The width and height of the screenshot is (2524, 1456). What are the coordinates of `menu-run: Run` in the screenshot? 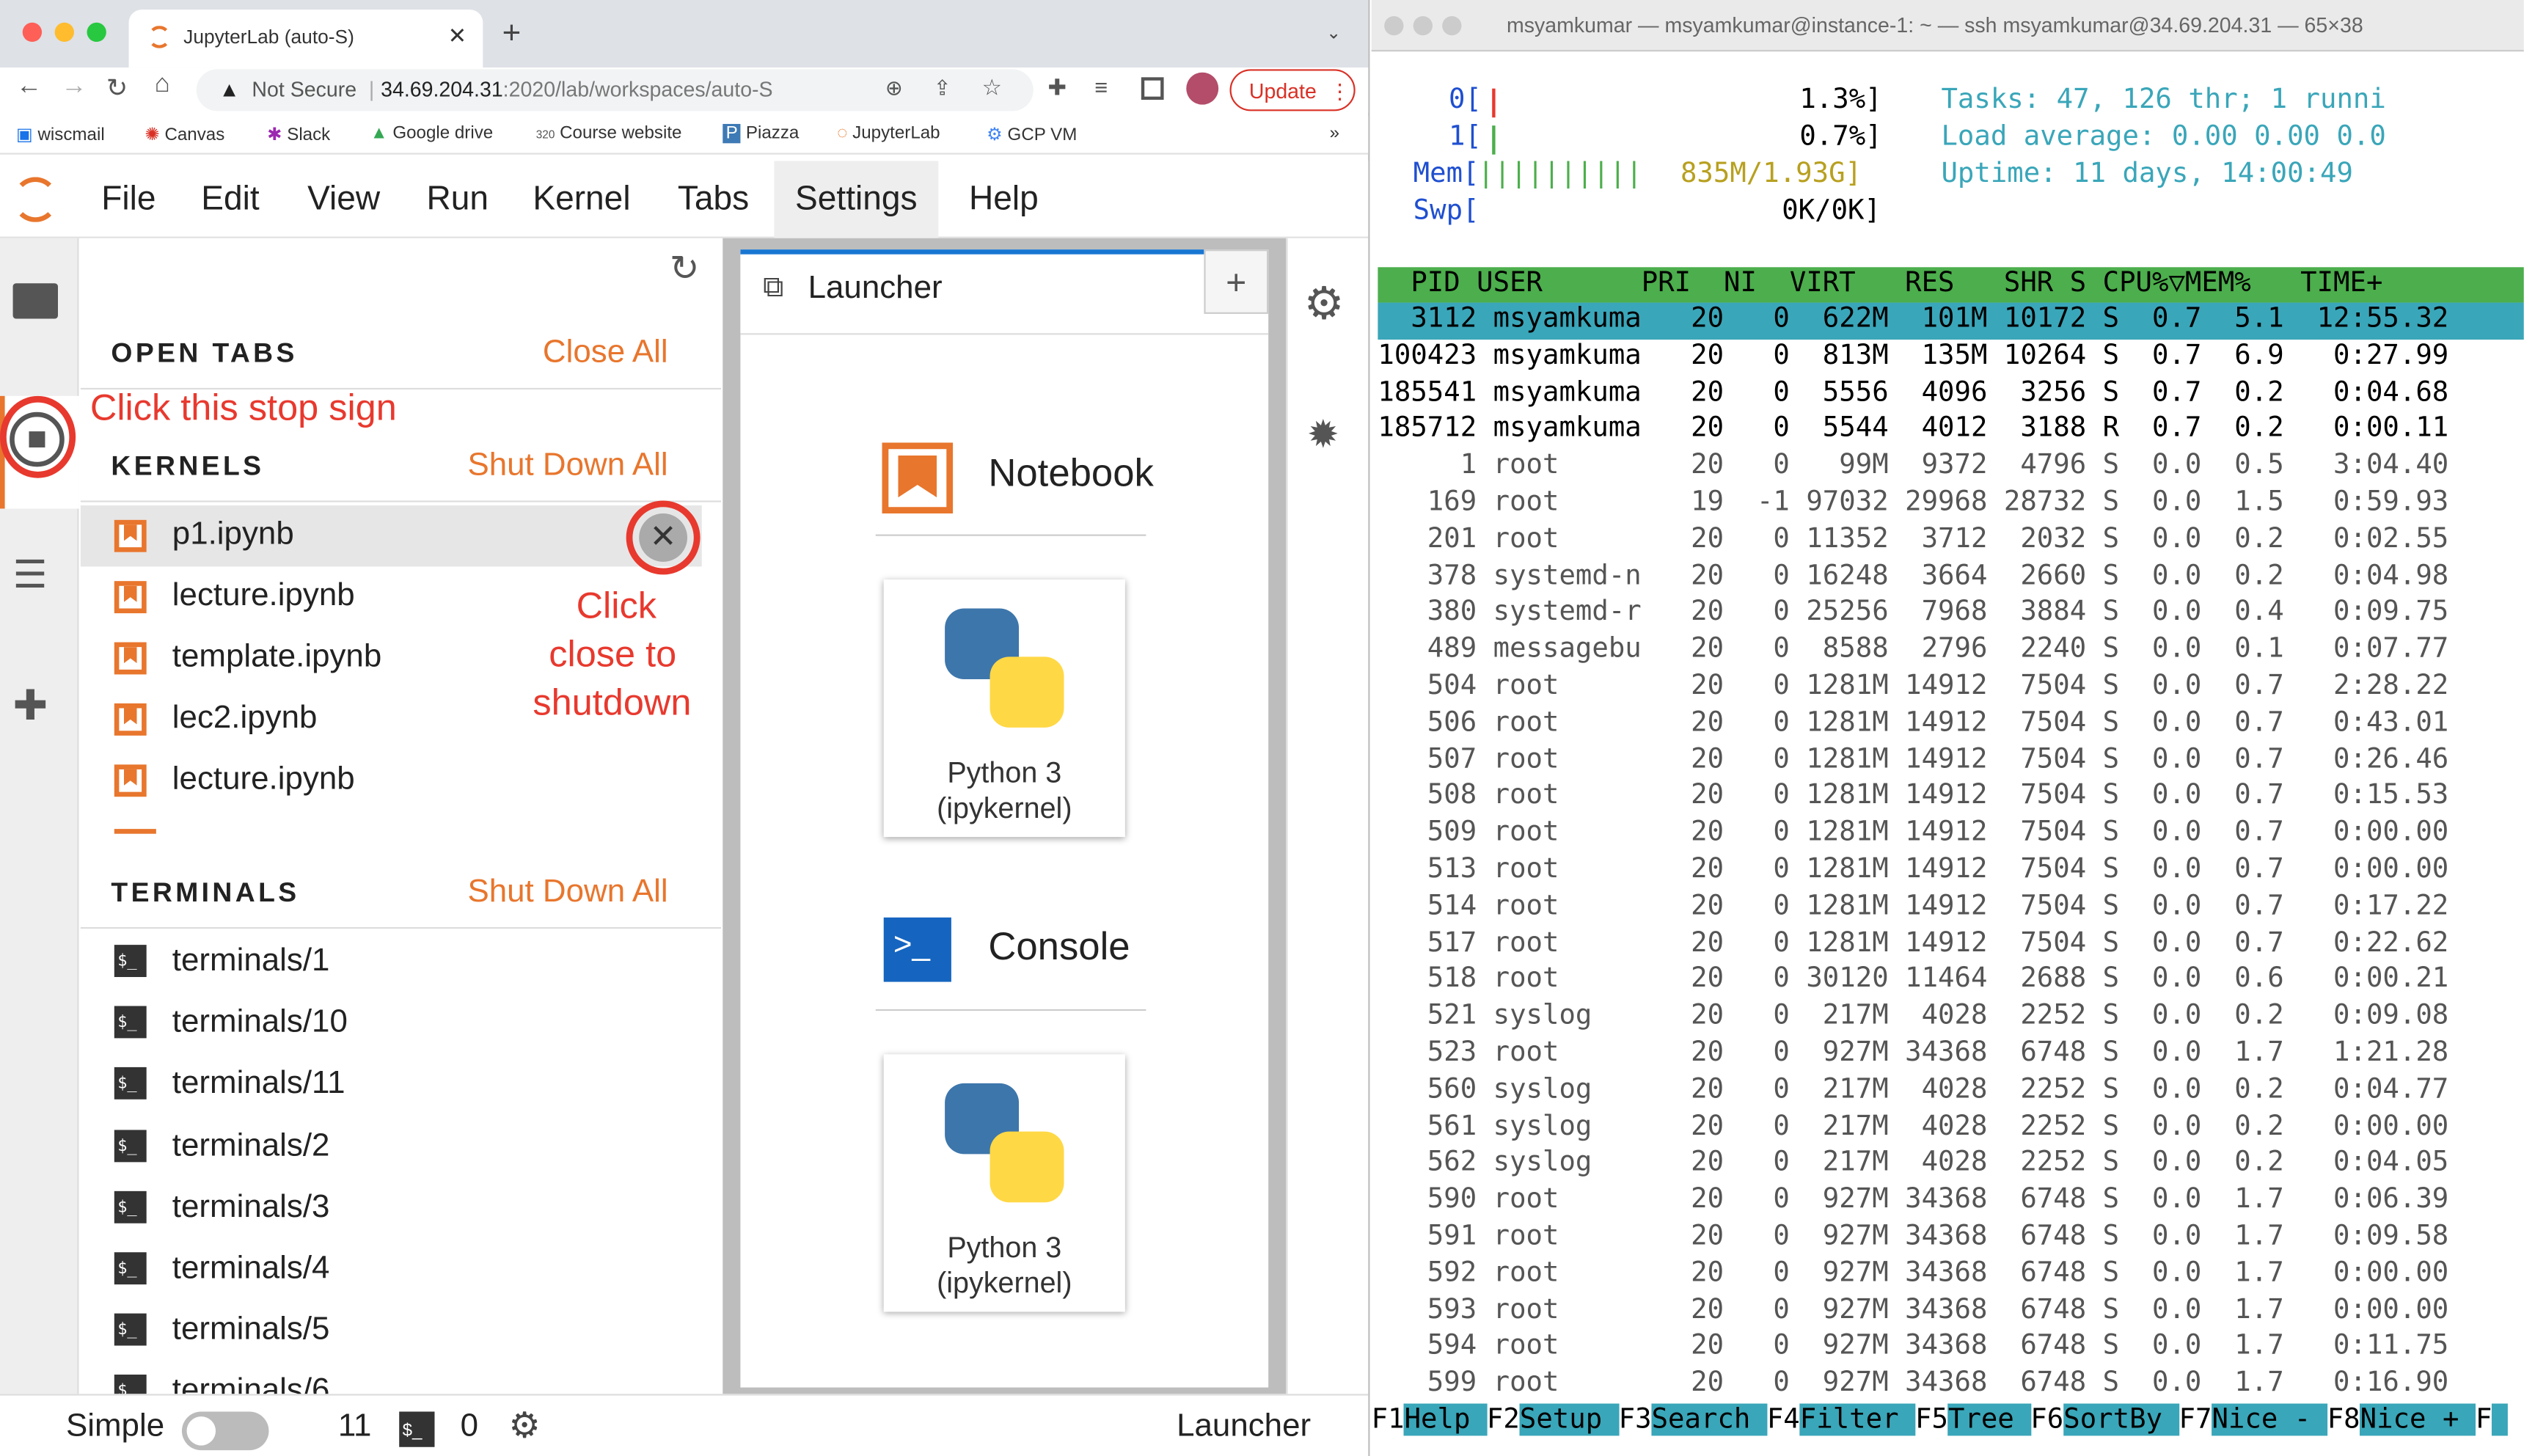 It's located at (458, 200).